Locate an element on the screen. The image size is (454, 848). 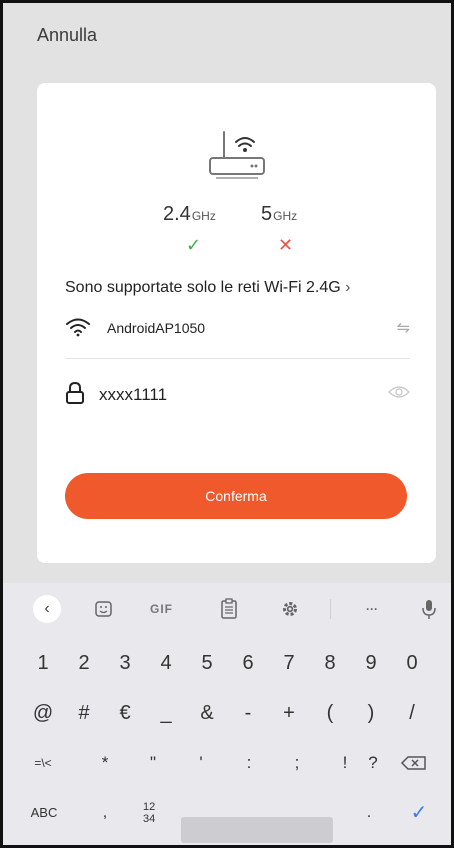
key-close-paren: ) is located at coordinates (371, 713).